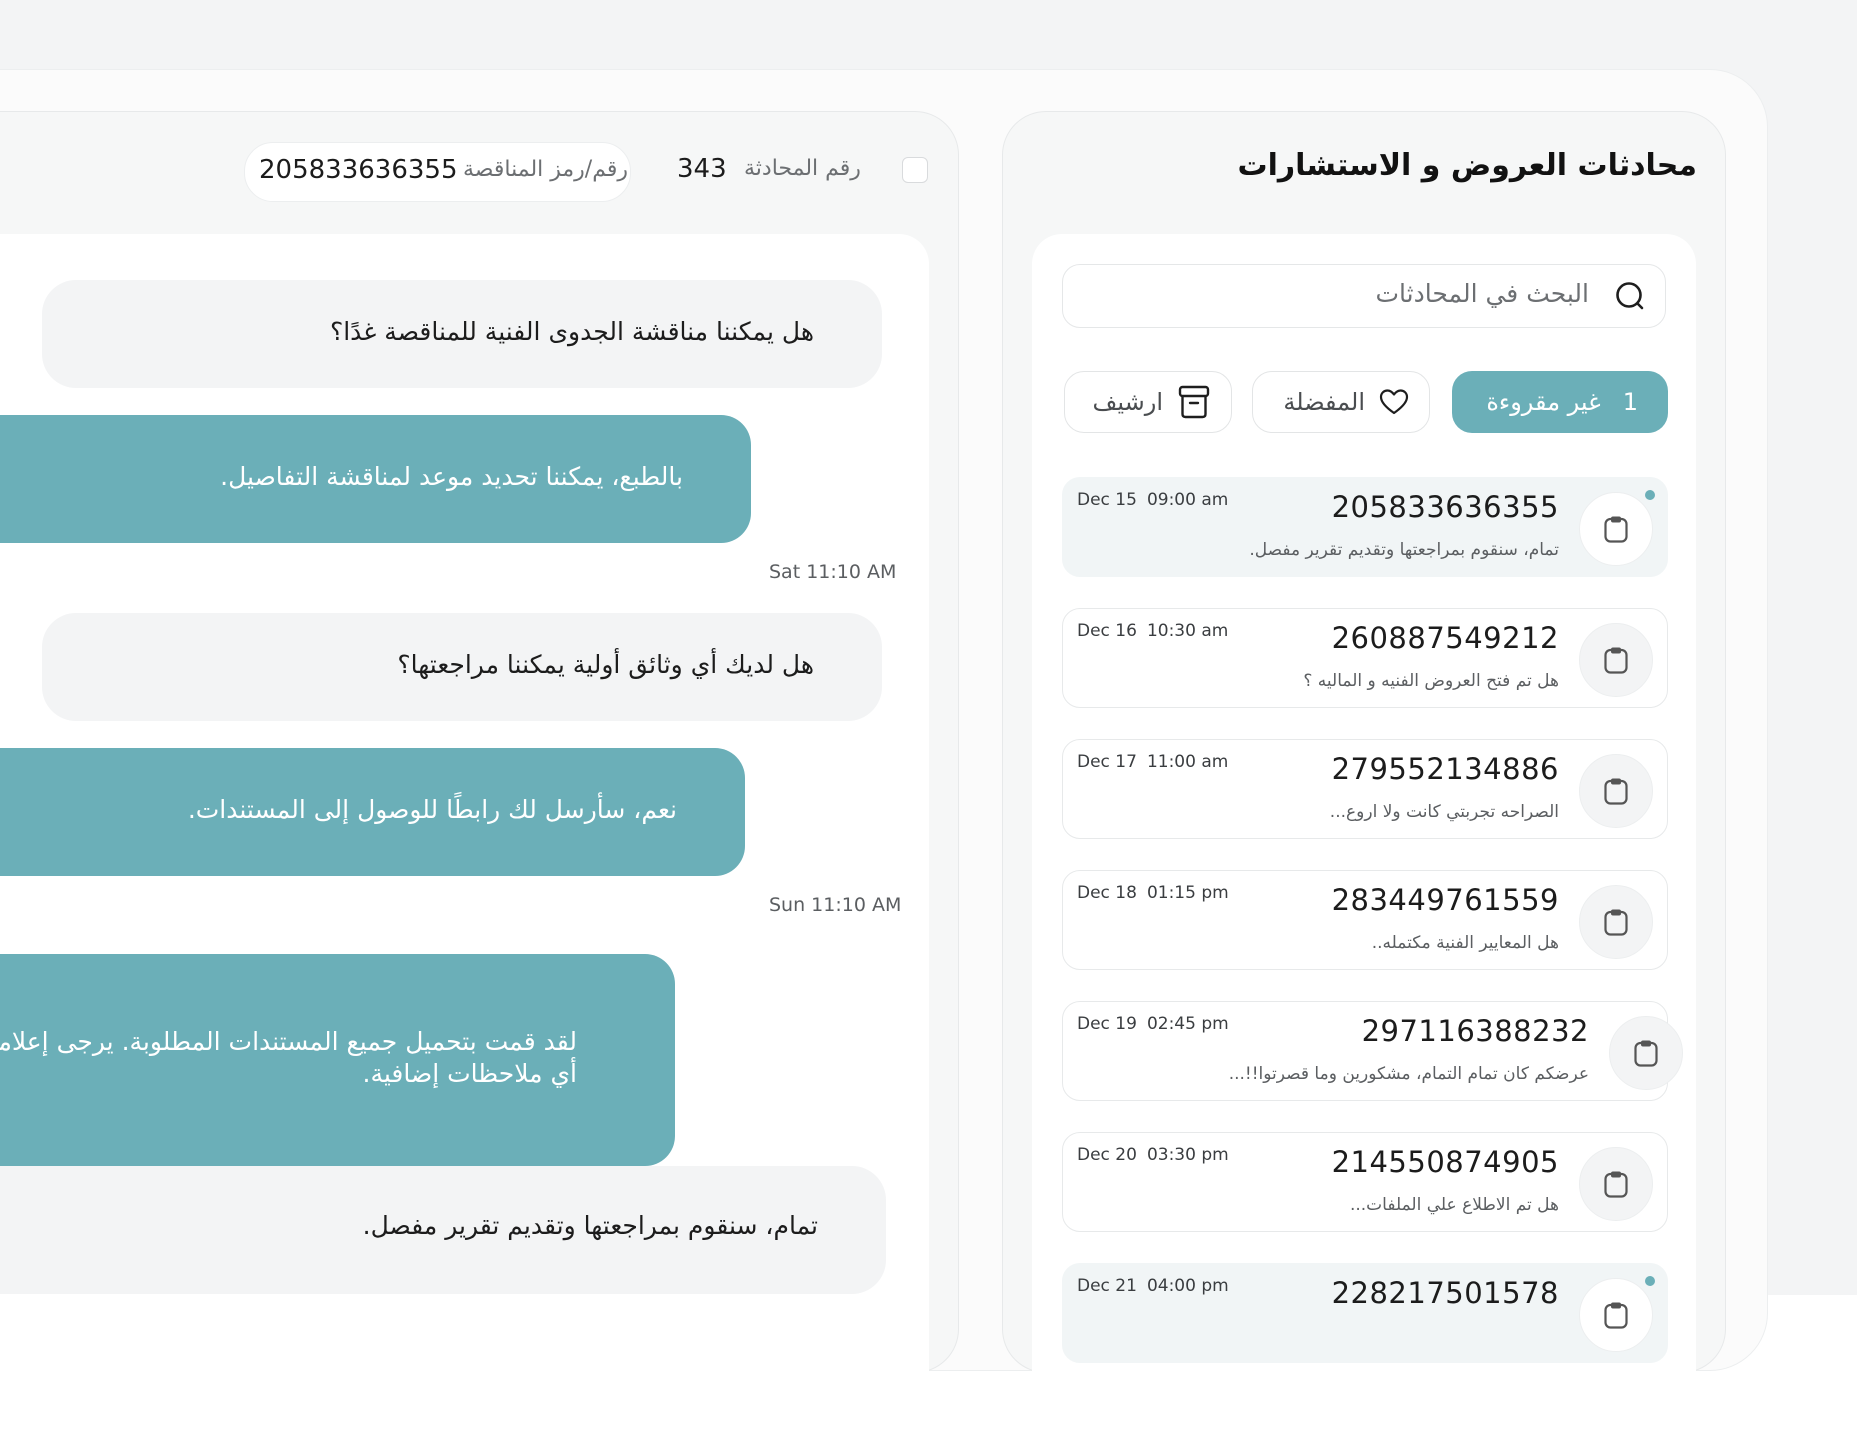 Image resolution: width=1857 pixels, height=1434 pixels. I want to click on conversation-datetime: Dec 20 03:30 pm, so click(1153, 1155).